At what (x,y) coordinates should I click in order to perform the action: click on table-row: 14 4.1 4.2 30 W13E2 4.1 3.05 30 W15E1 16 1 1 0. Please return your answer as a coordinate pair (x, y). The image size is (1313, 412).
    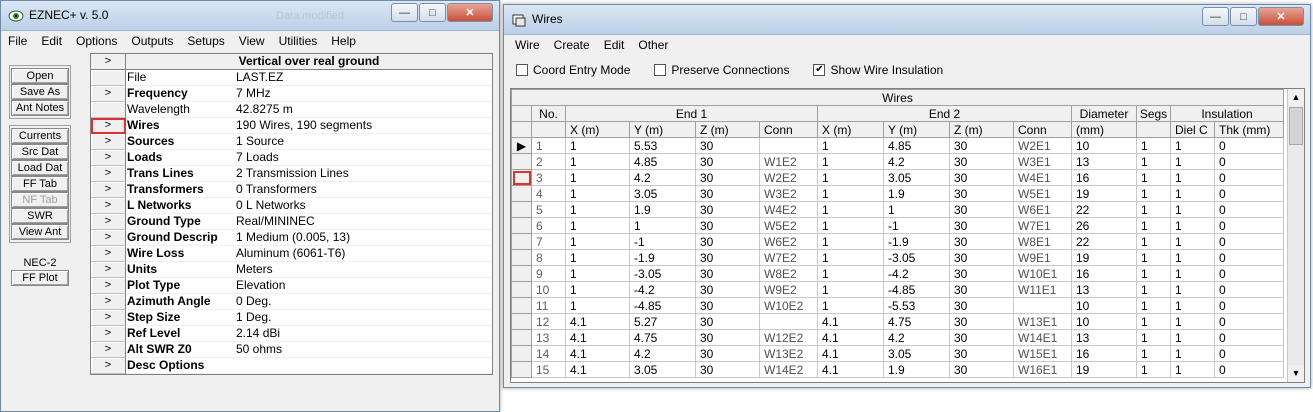
    Looking at the image, I should click on (897, 353).